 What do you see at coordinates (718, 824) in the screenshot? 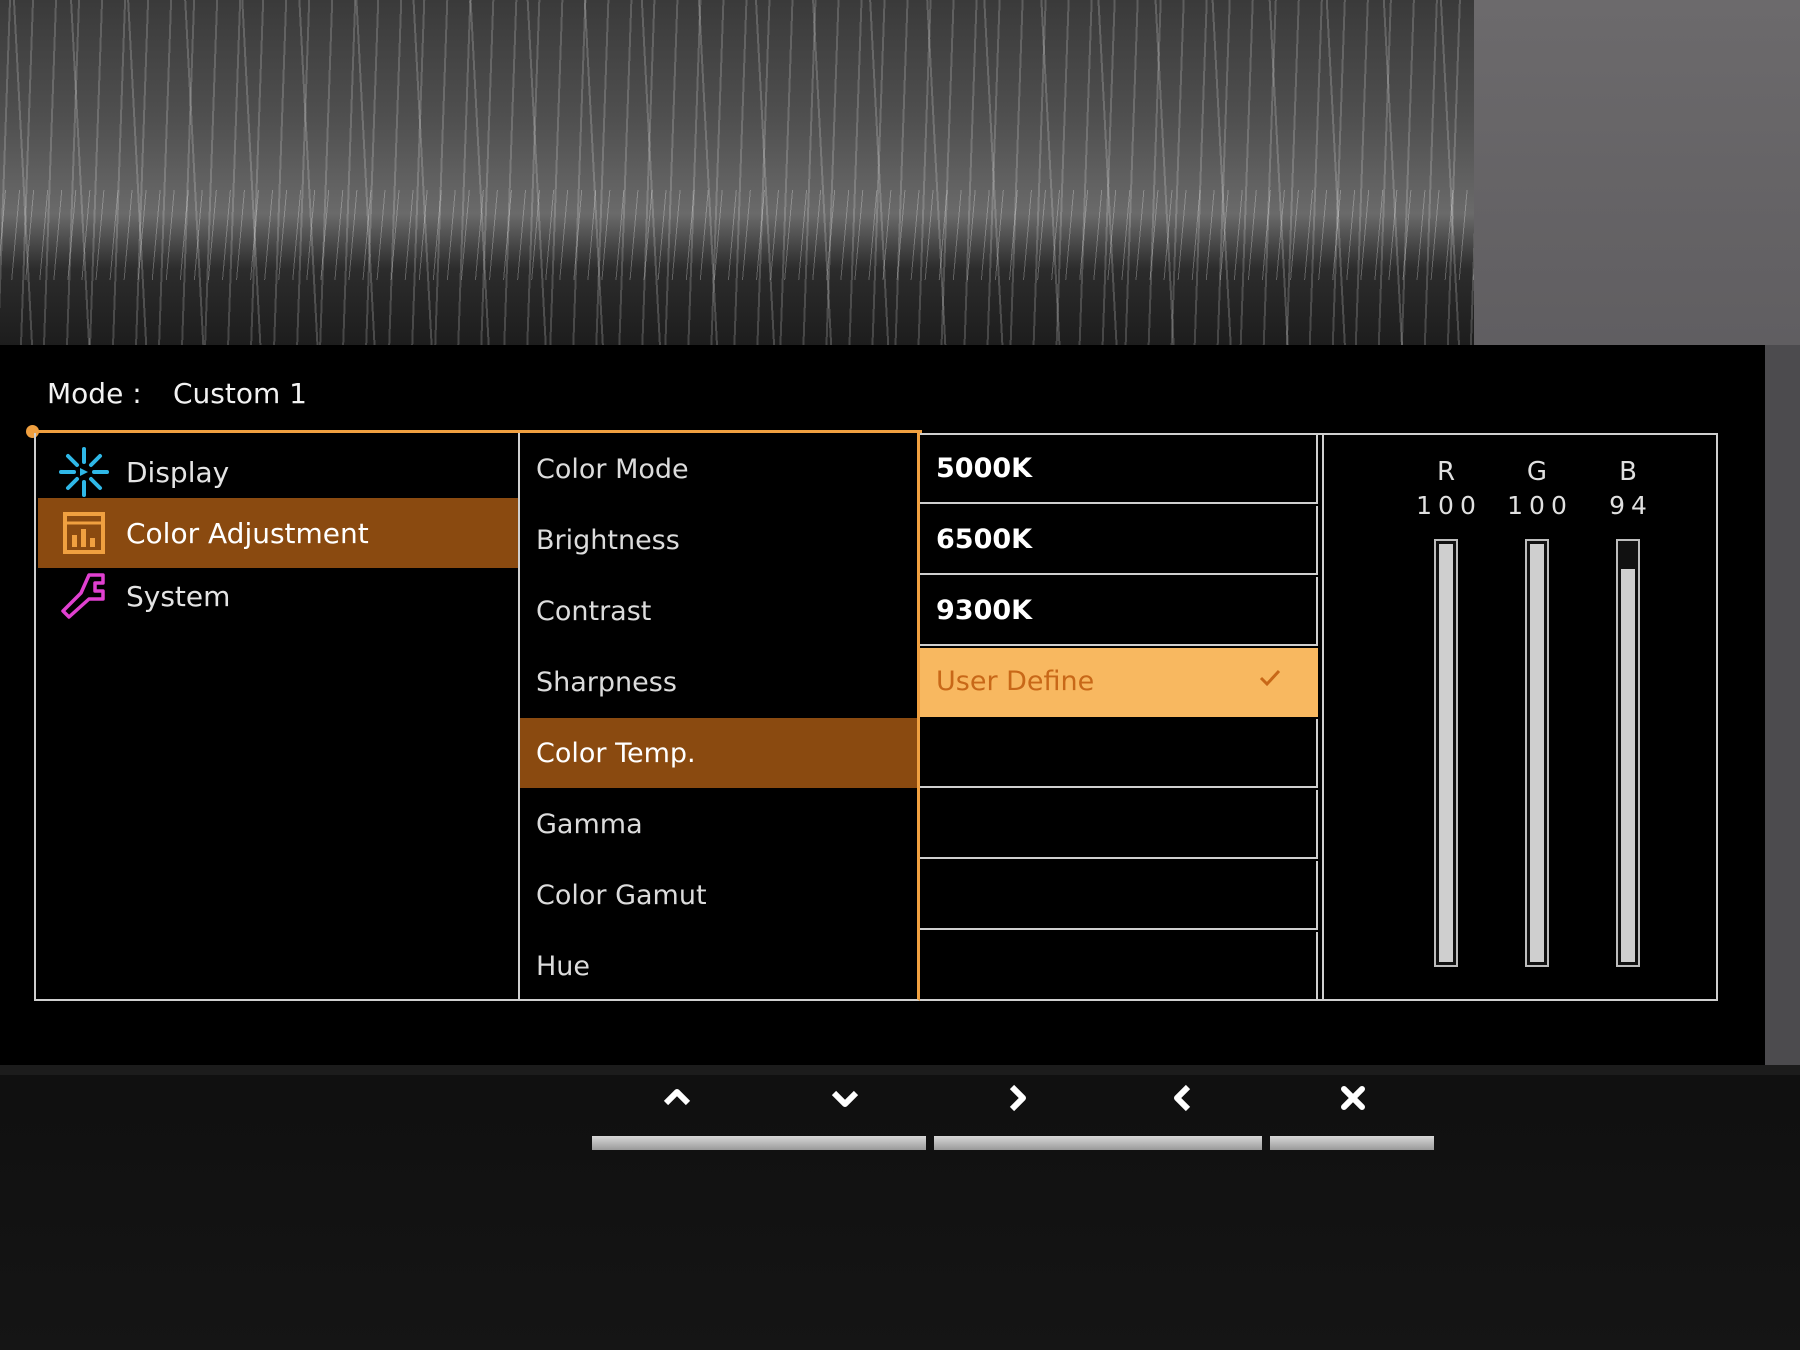
I see `submenu-item-gamma: Gamma` at bounding box center [718, 824].